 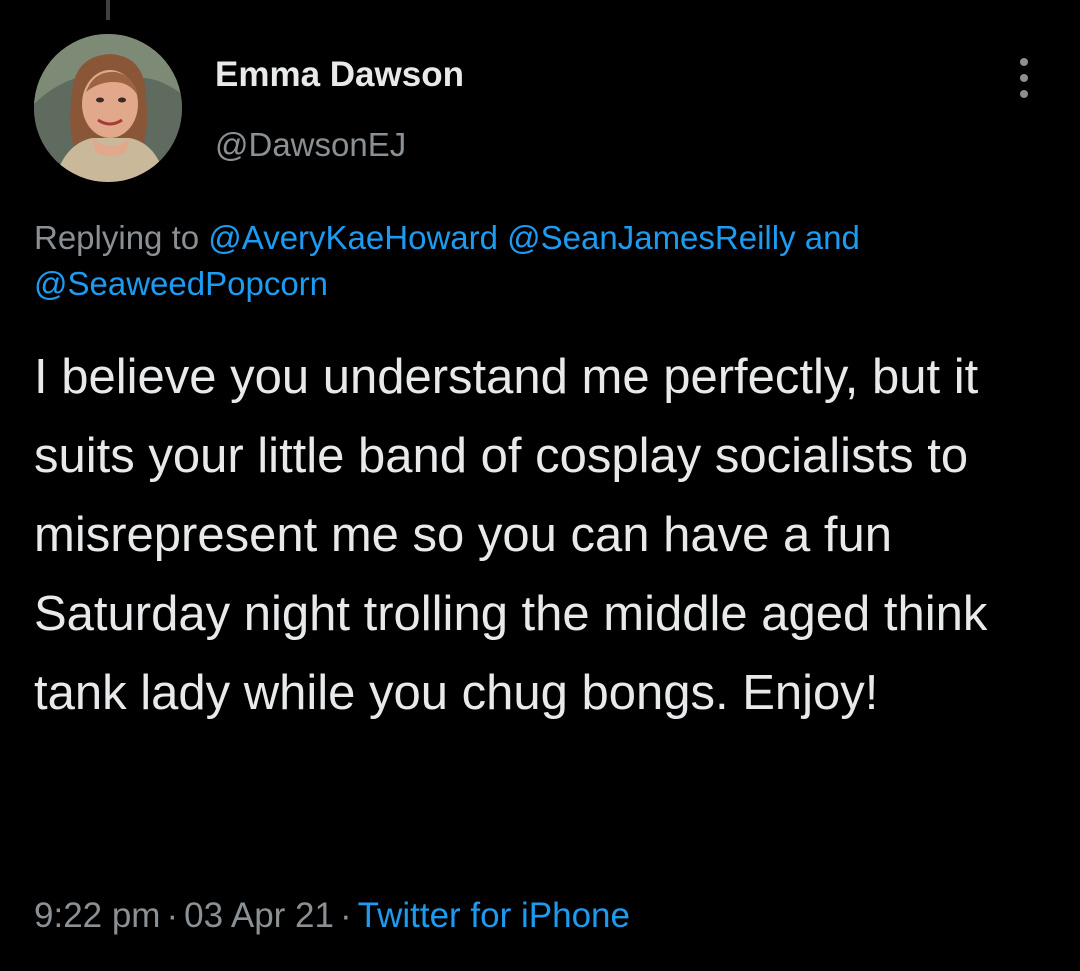 What do you see at coordinates (259, 915) in the screenshot?
I see `tweet-date: 03 Apr 21` at bounding box center [259, 915].